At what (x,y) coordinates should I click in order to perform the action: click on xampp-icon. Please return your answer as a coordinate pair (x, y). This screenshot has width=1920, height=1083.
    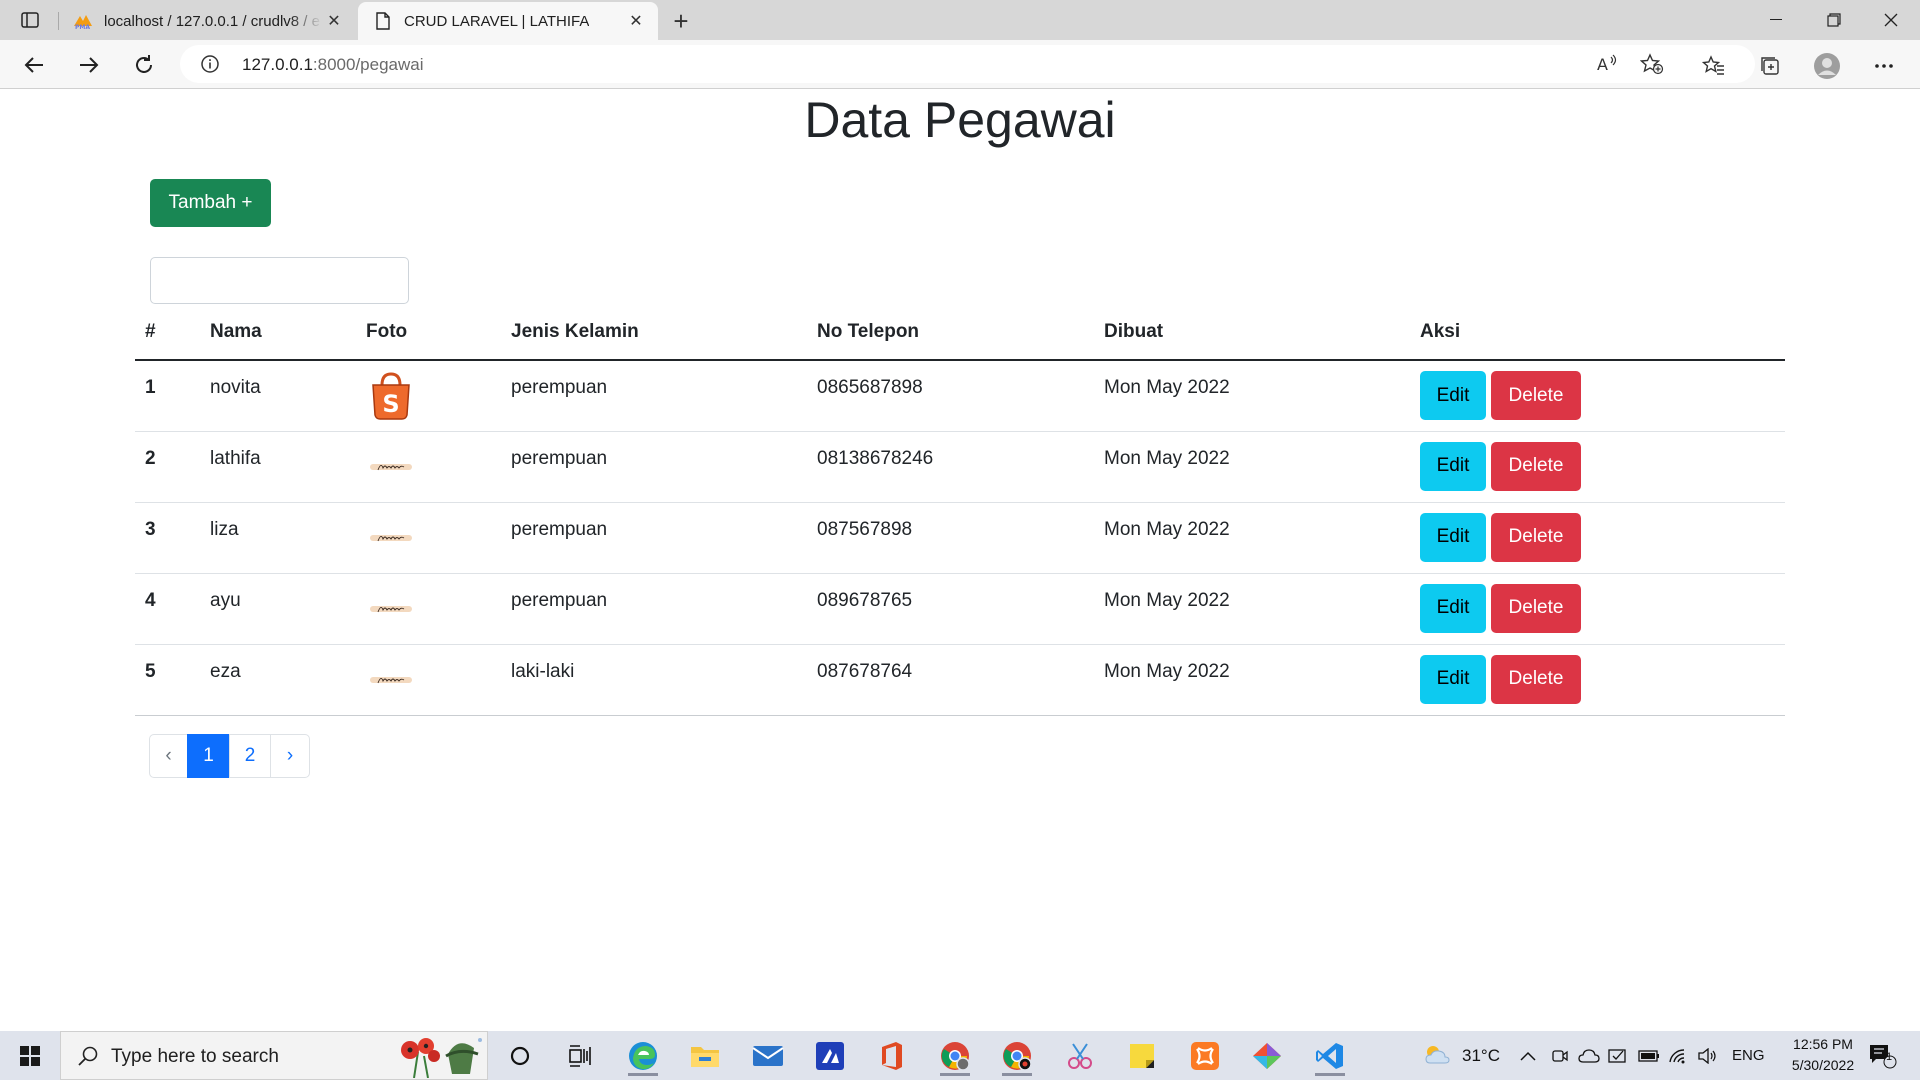
    Looking at the image, I should click on (1205, 1055).